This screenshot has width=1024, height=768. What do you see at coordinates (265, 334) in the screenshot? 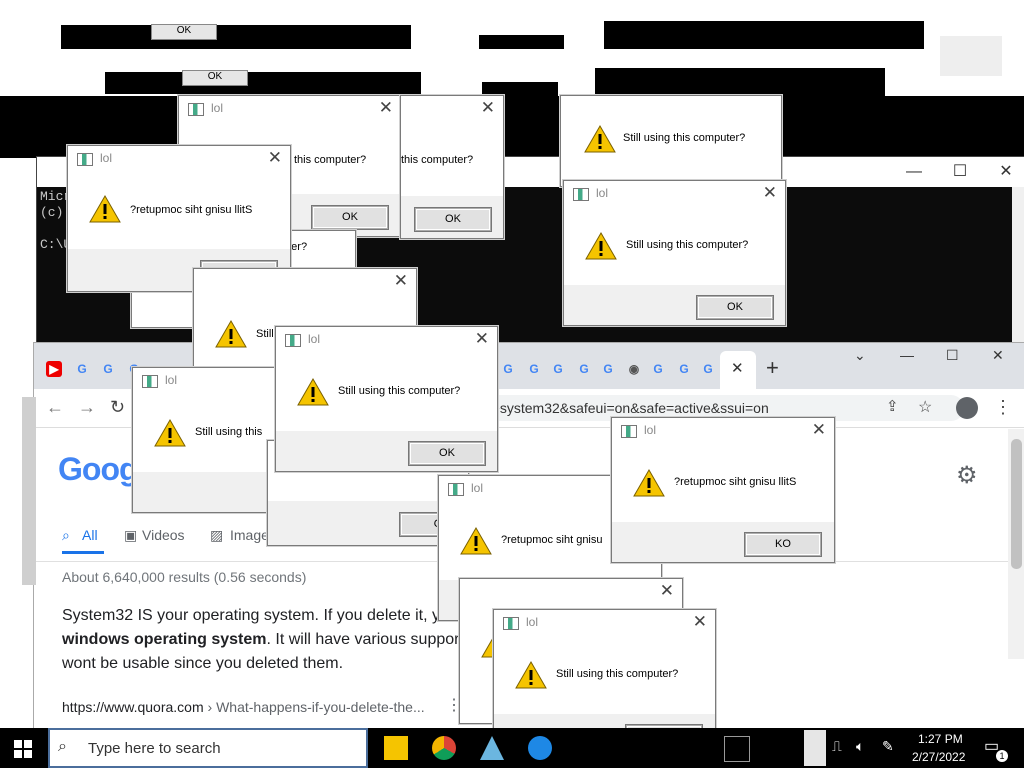
I see `dialog-message: Still` at bounding box center [265, 334].